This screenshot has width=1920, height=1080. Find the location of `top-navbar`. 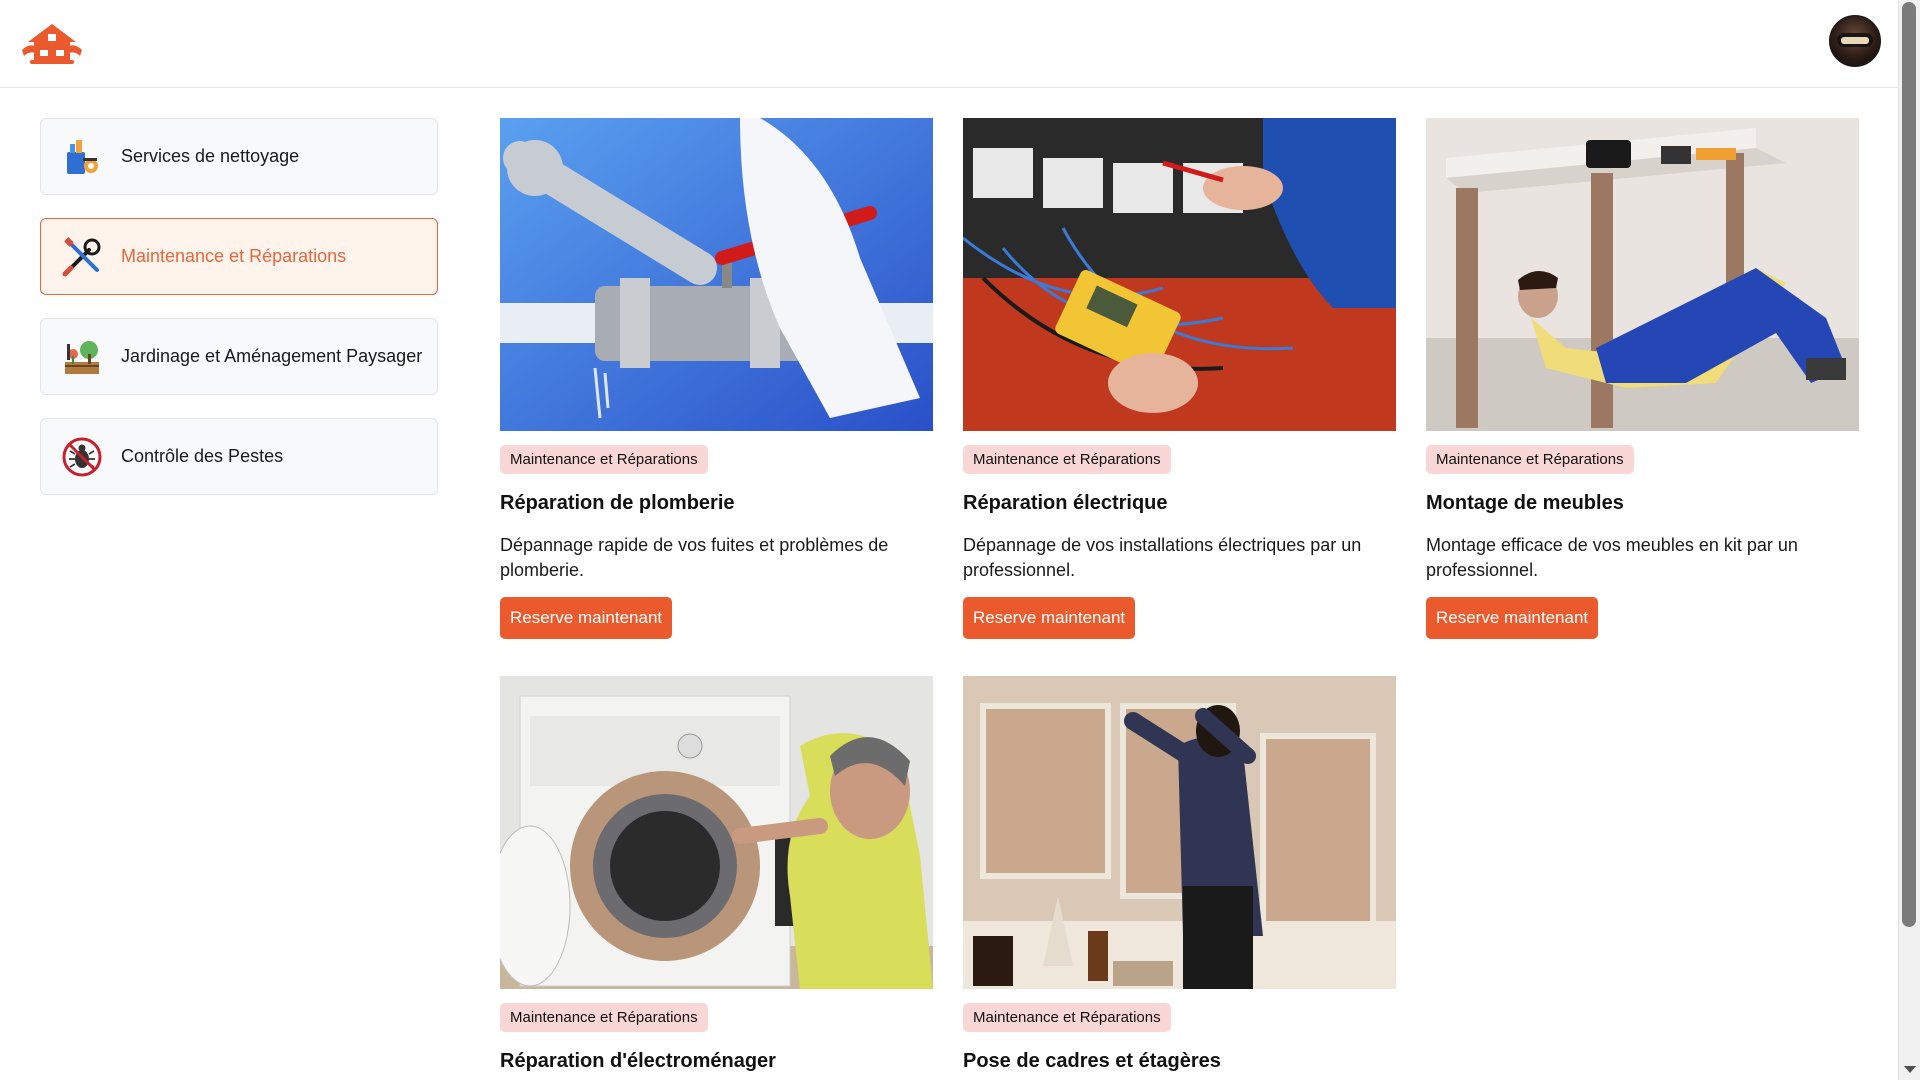

top-navbar is located at coordinates (949, 44).